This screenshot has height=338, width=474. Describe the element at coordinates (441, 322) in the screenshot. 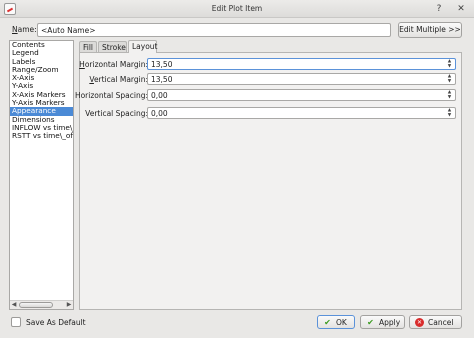

I see `cancel-button-label: Cancel` at that location.